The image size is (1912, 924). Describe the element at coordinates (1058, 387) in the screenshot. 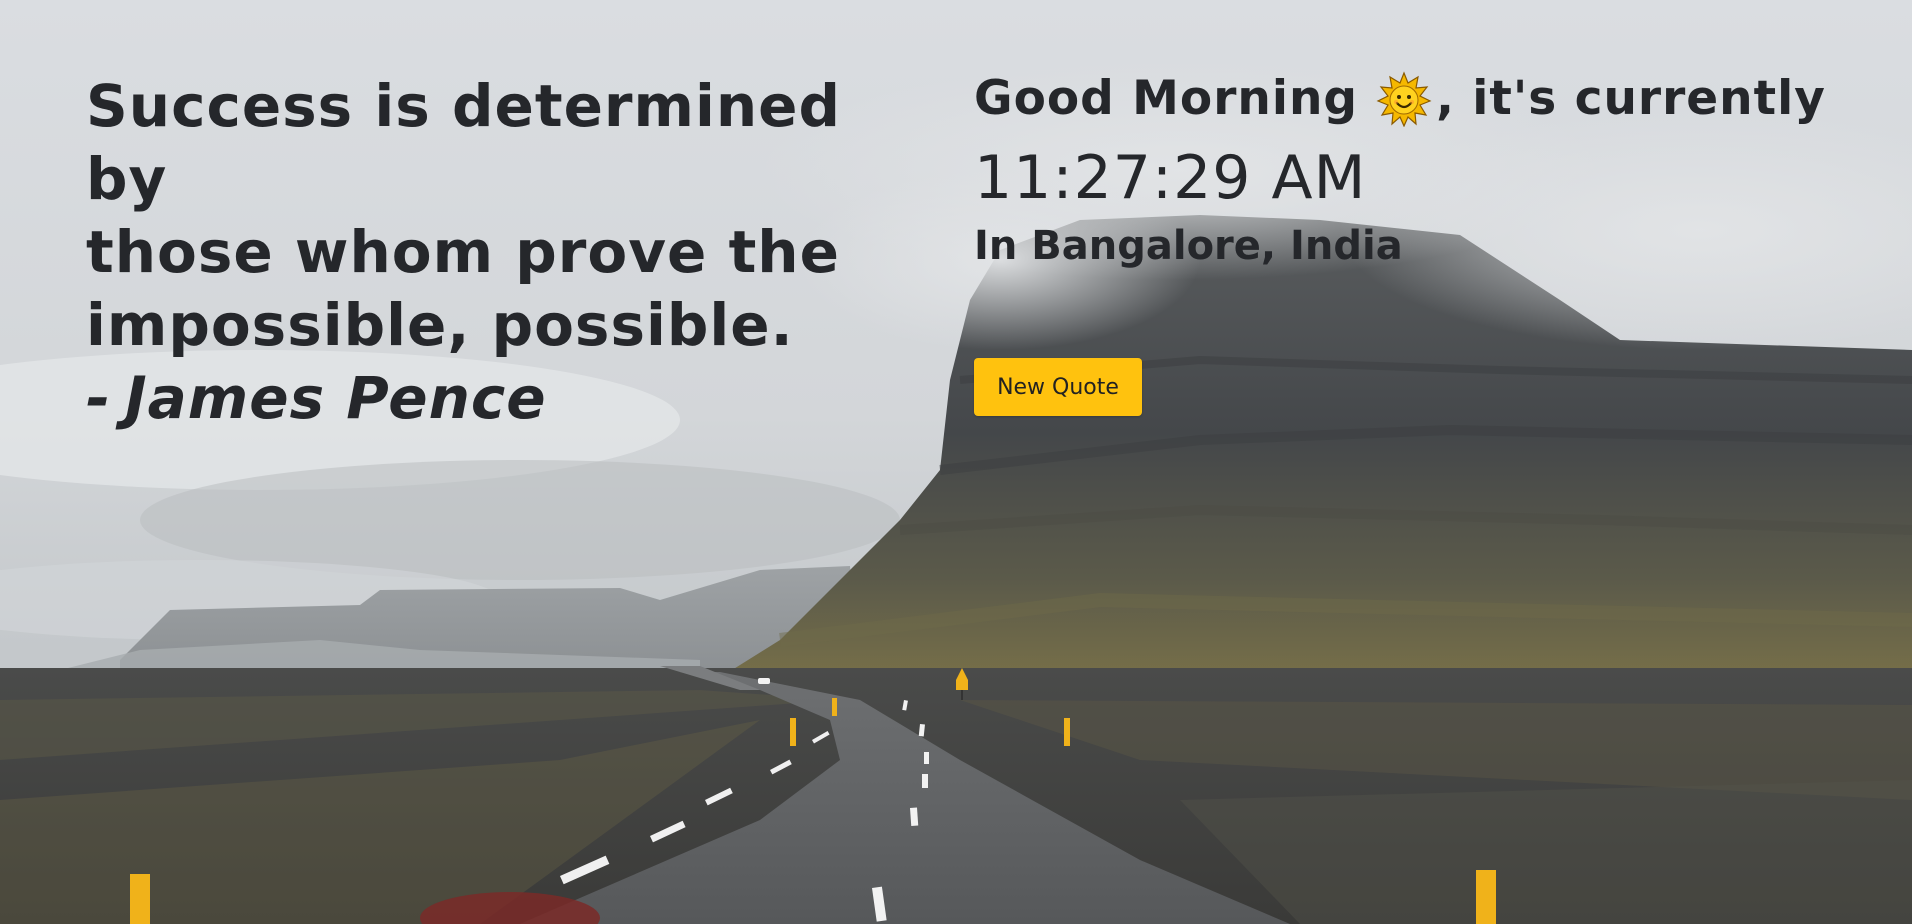

I see `new-quote-button: New Quote` at that location.